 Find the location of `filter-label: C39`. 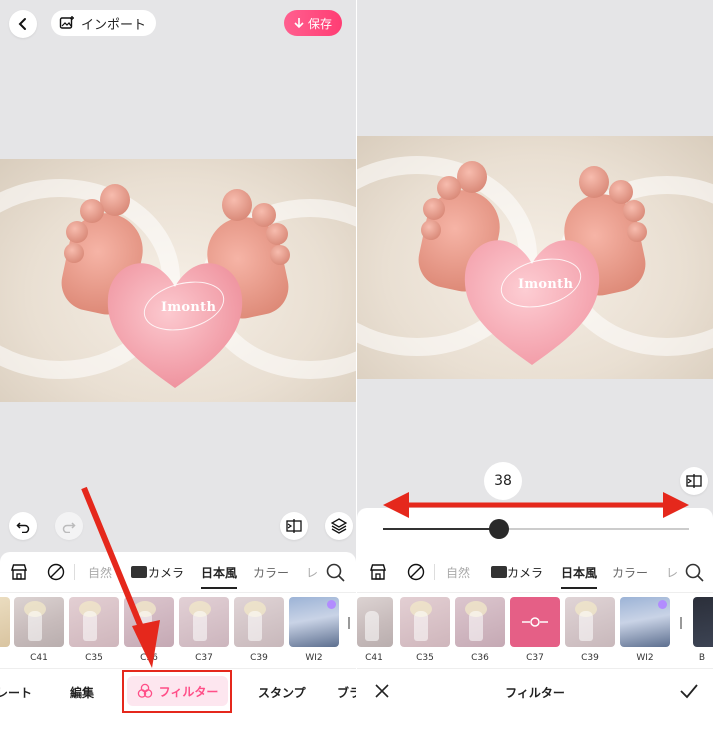

filter-label: C39 is located at coordinates (590, 658).